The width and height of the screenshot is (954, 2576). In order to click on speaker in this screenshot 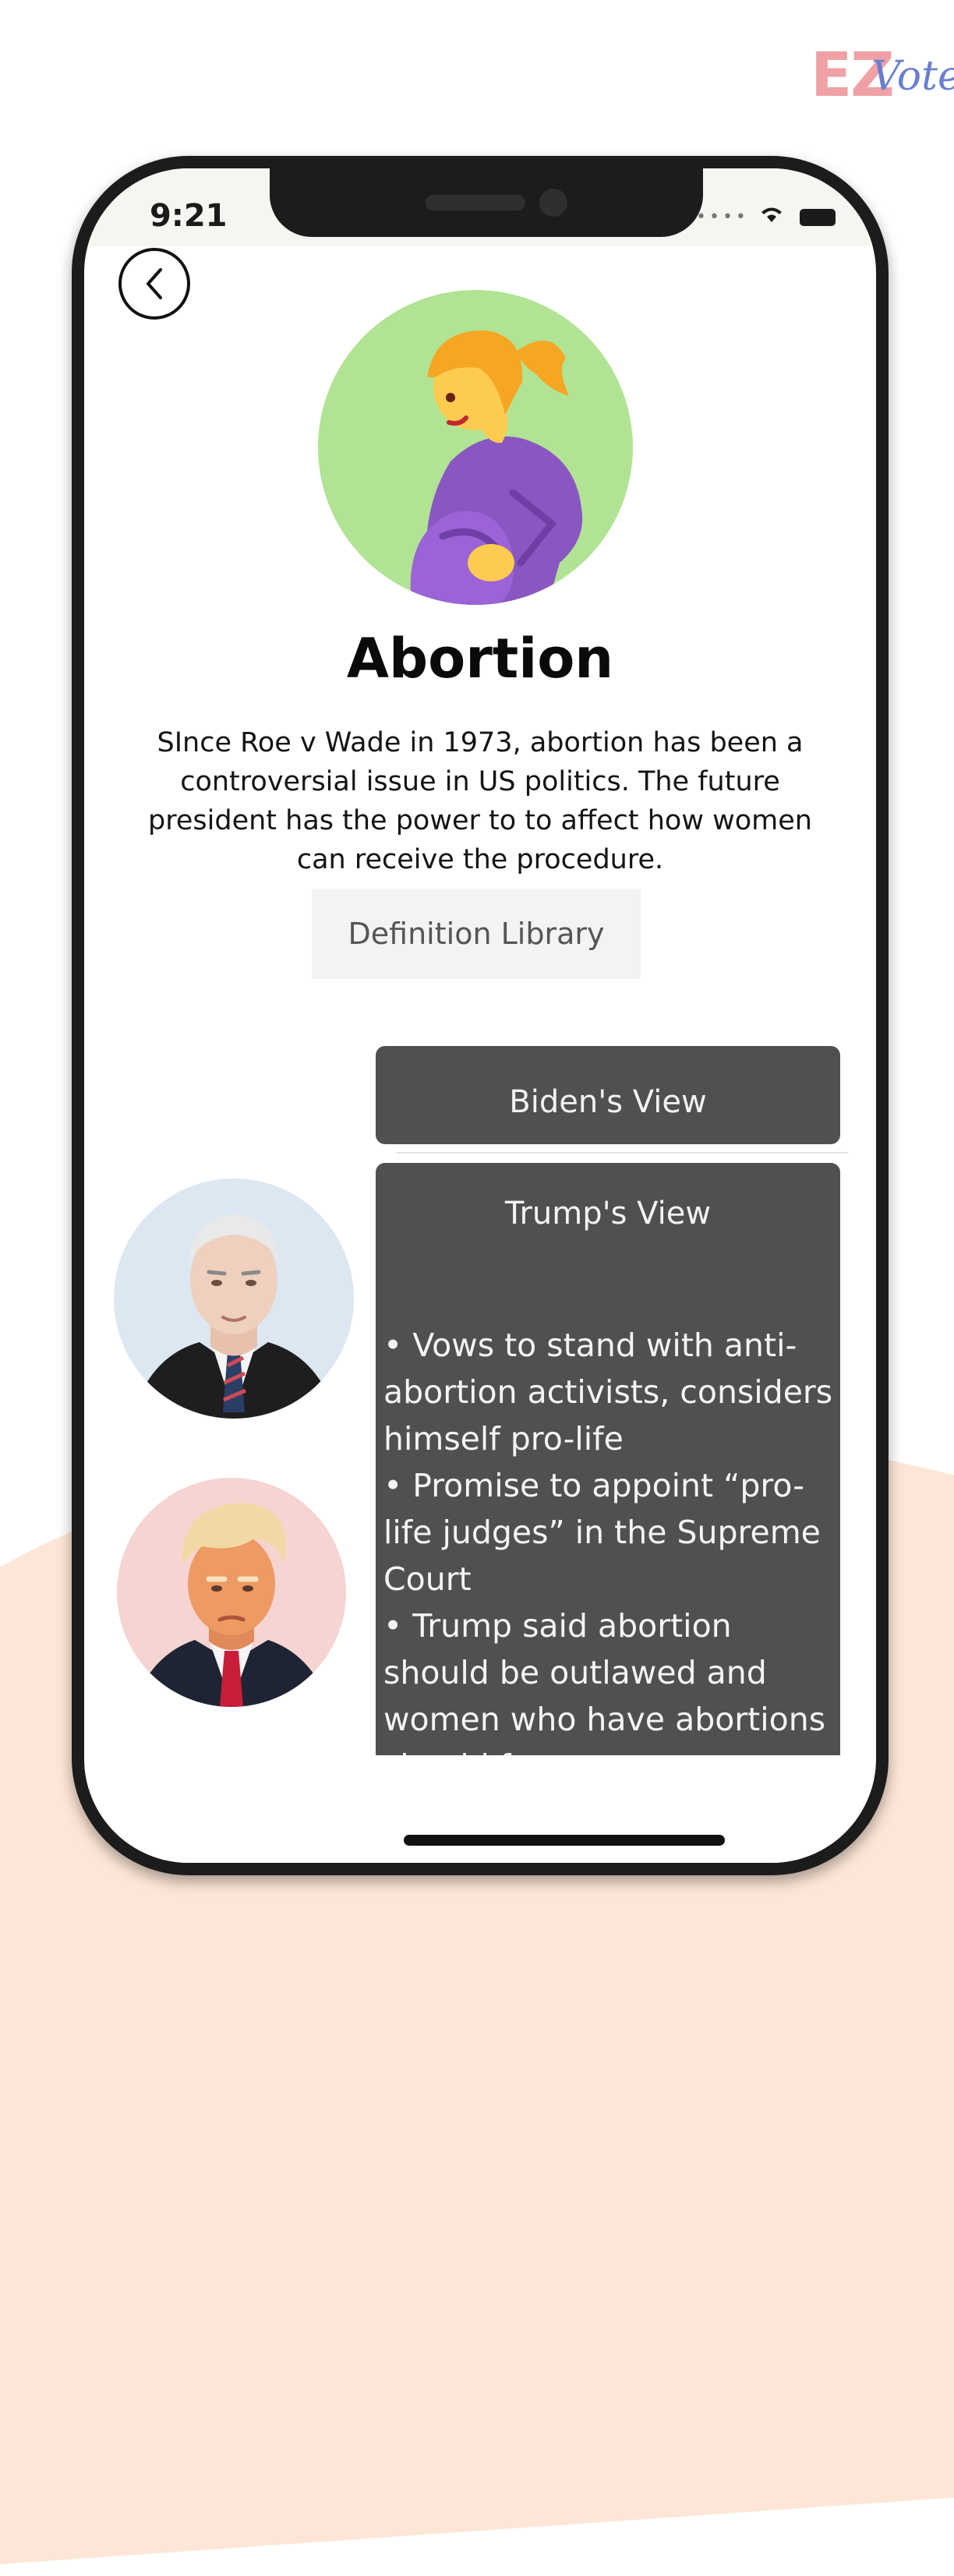, I will do `click(475, 202)`.